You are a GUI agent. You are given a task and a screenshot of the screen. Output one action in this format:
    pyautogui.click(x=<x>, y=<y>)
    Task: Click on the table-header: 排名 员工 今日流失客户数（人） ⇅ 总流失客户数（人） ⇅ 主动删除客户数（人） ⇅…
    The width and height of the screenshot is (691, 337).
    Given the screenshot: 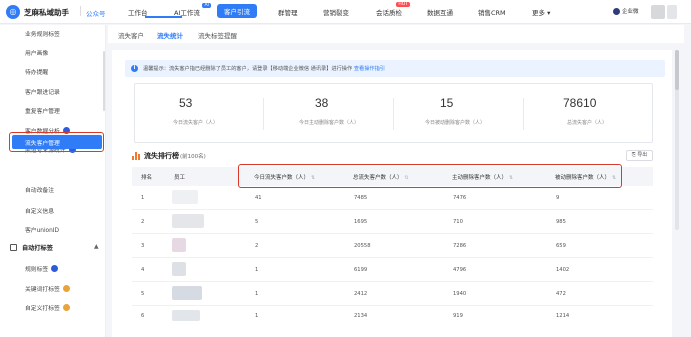 What is the action you would take?
    pyautogui.click(x=392, y=176)
    